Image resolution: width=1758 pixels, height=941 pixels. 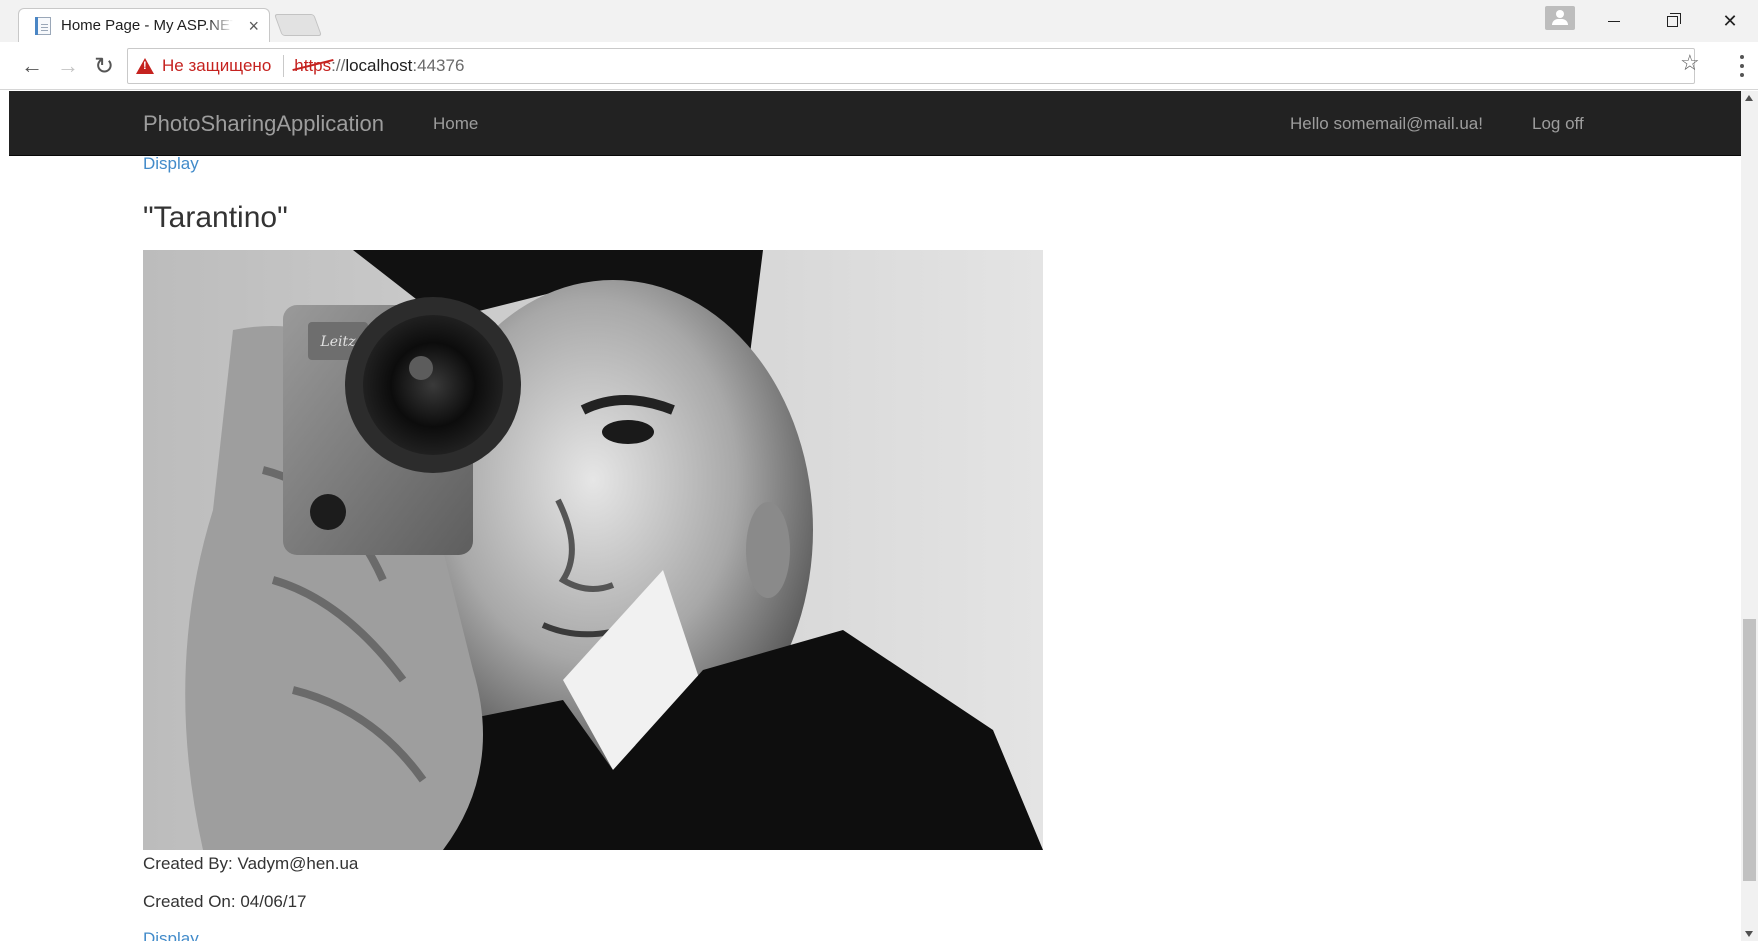 I want to click on reload-icon: ↻, so click(x=104, y=66).